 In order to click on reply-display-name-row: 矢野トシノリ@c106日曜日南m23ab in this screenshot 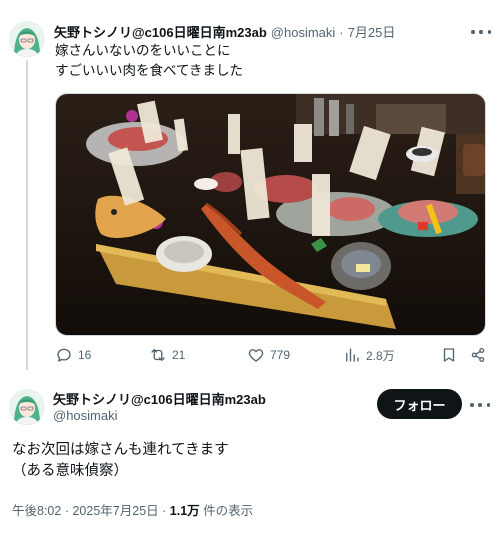, I will do `click(159, 398)`.